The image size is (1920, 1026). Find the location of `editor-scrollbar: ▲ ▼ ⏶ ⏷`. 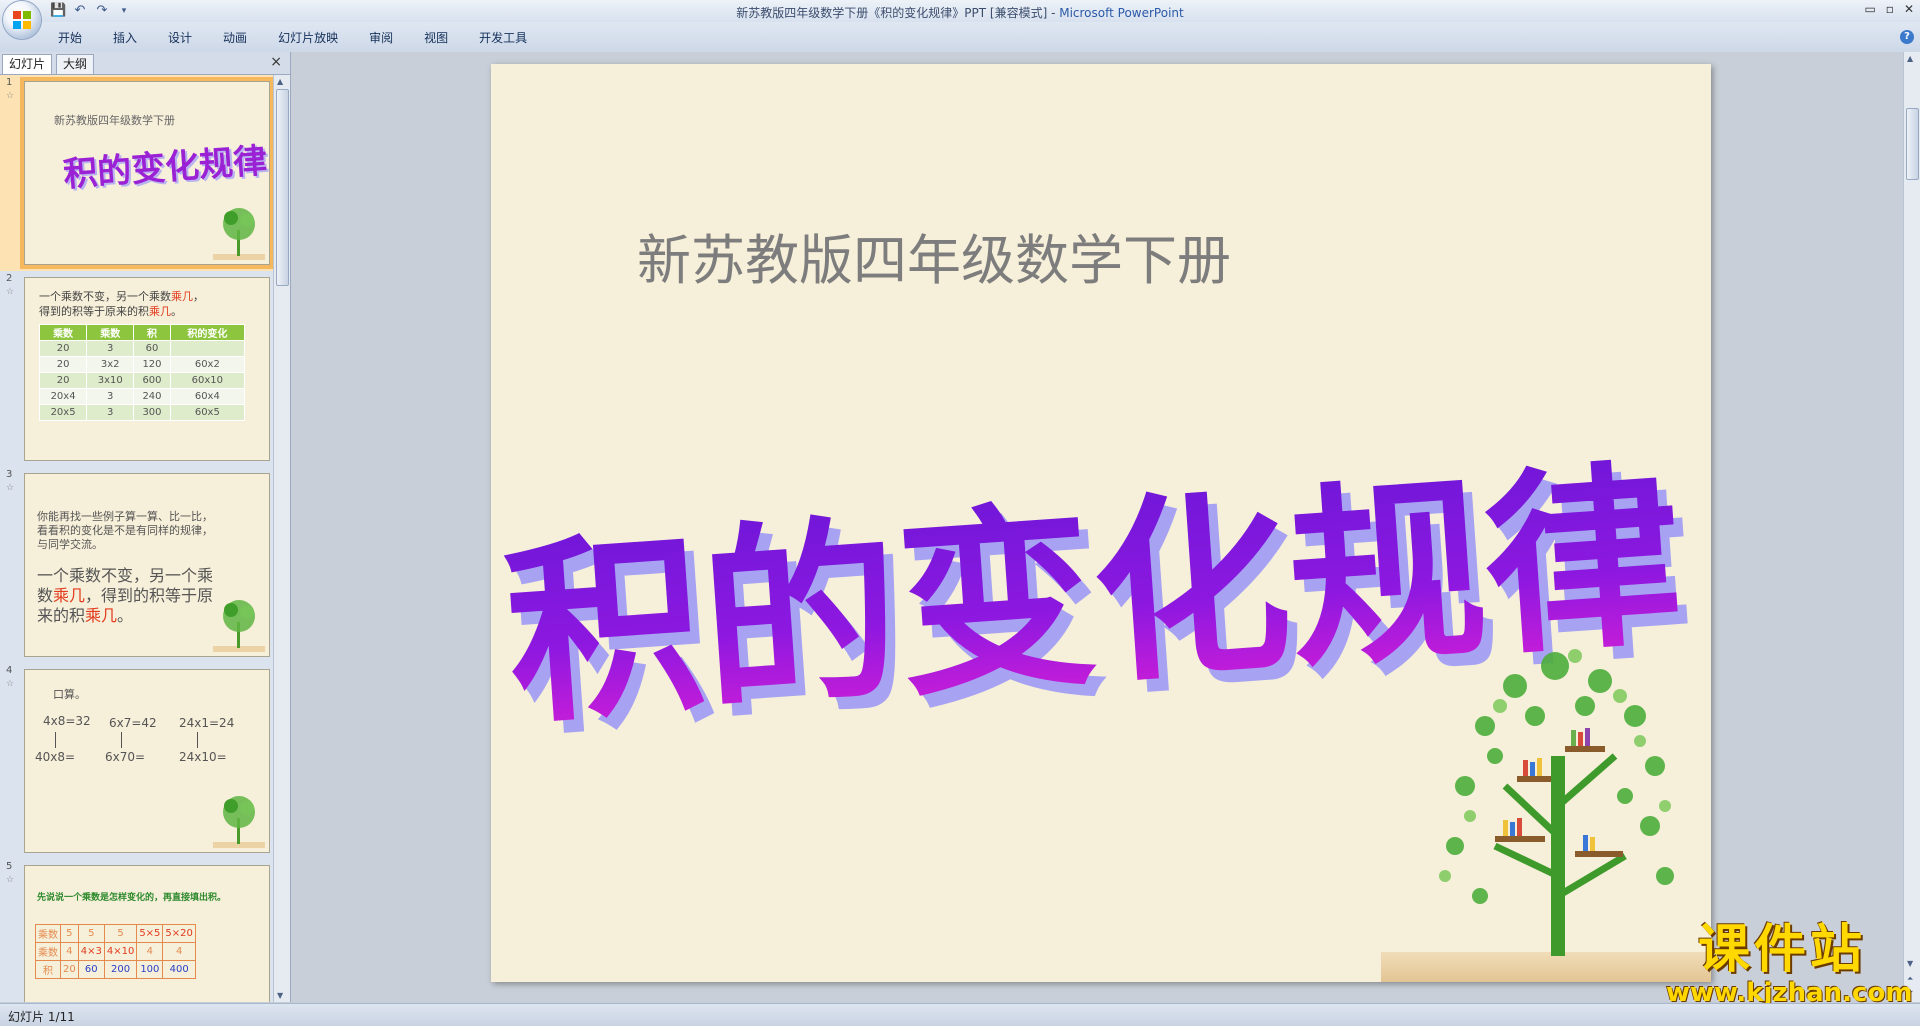

editor-scrollbar: ▲ ▼ ⏶ ⏷ is located at coordinates (1911, 527).